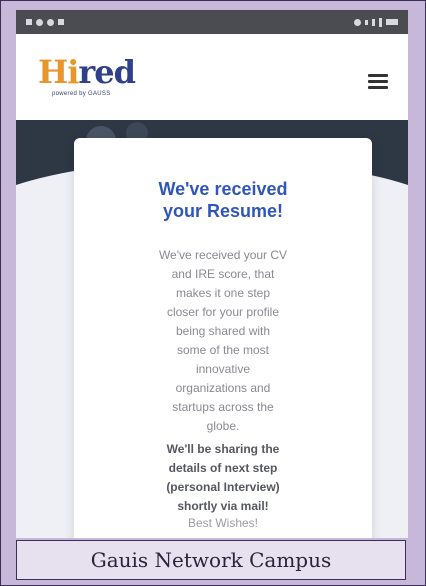 Image resolution: width=426 pixels, height=586 pixels. I want to click on app-header: Hired powered by GAUSS, so click(212, 77).